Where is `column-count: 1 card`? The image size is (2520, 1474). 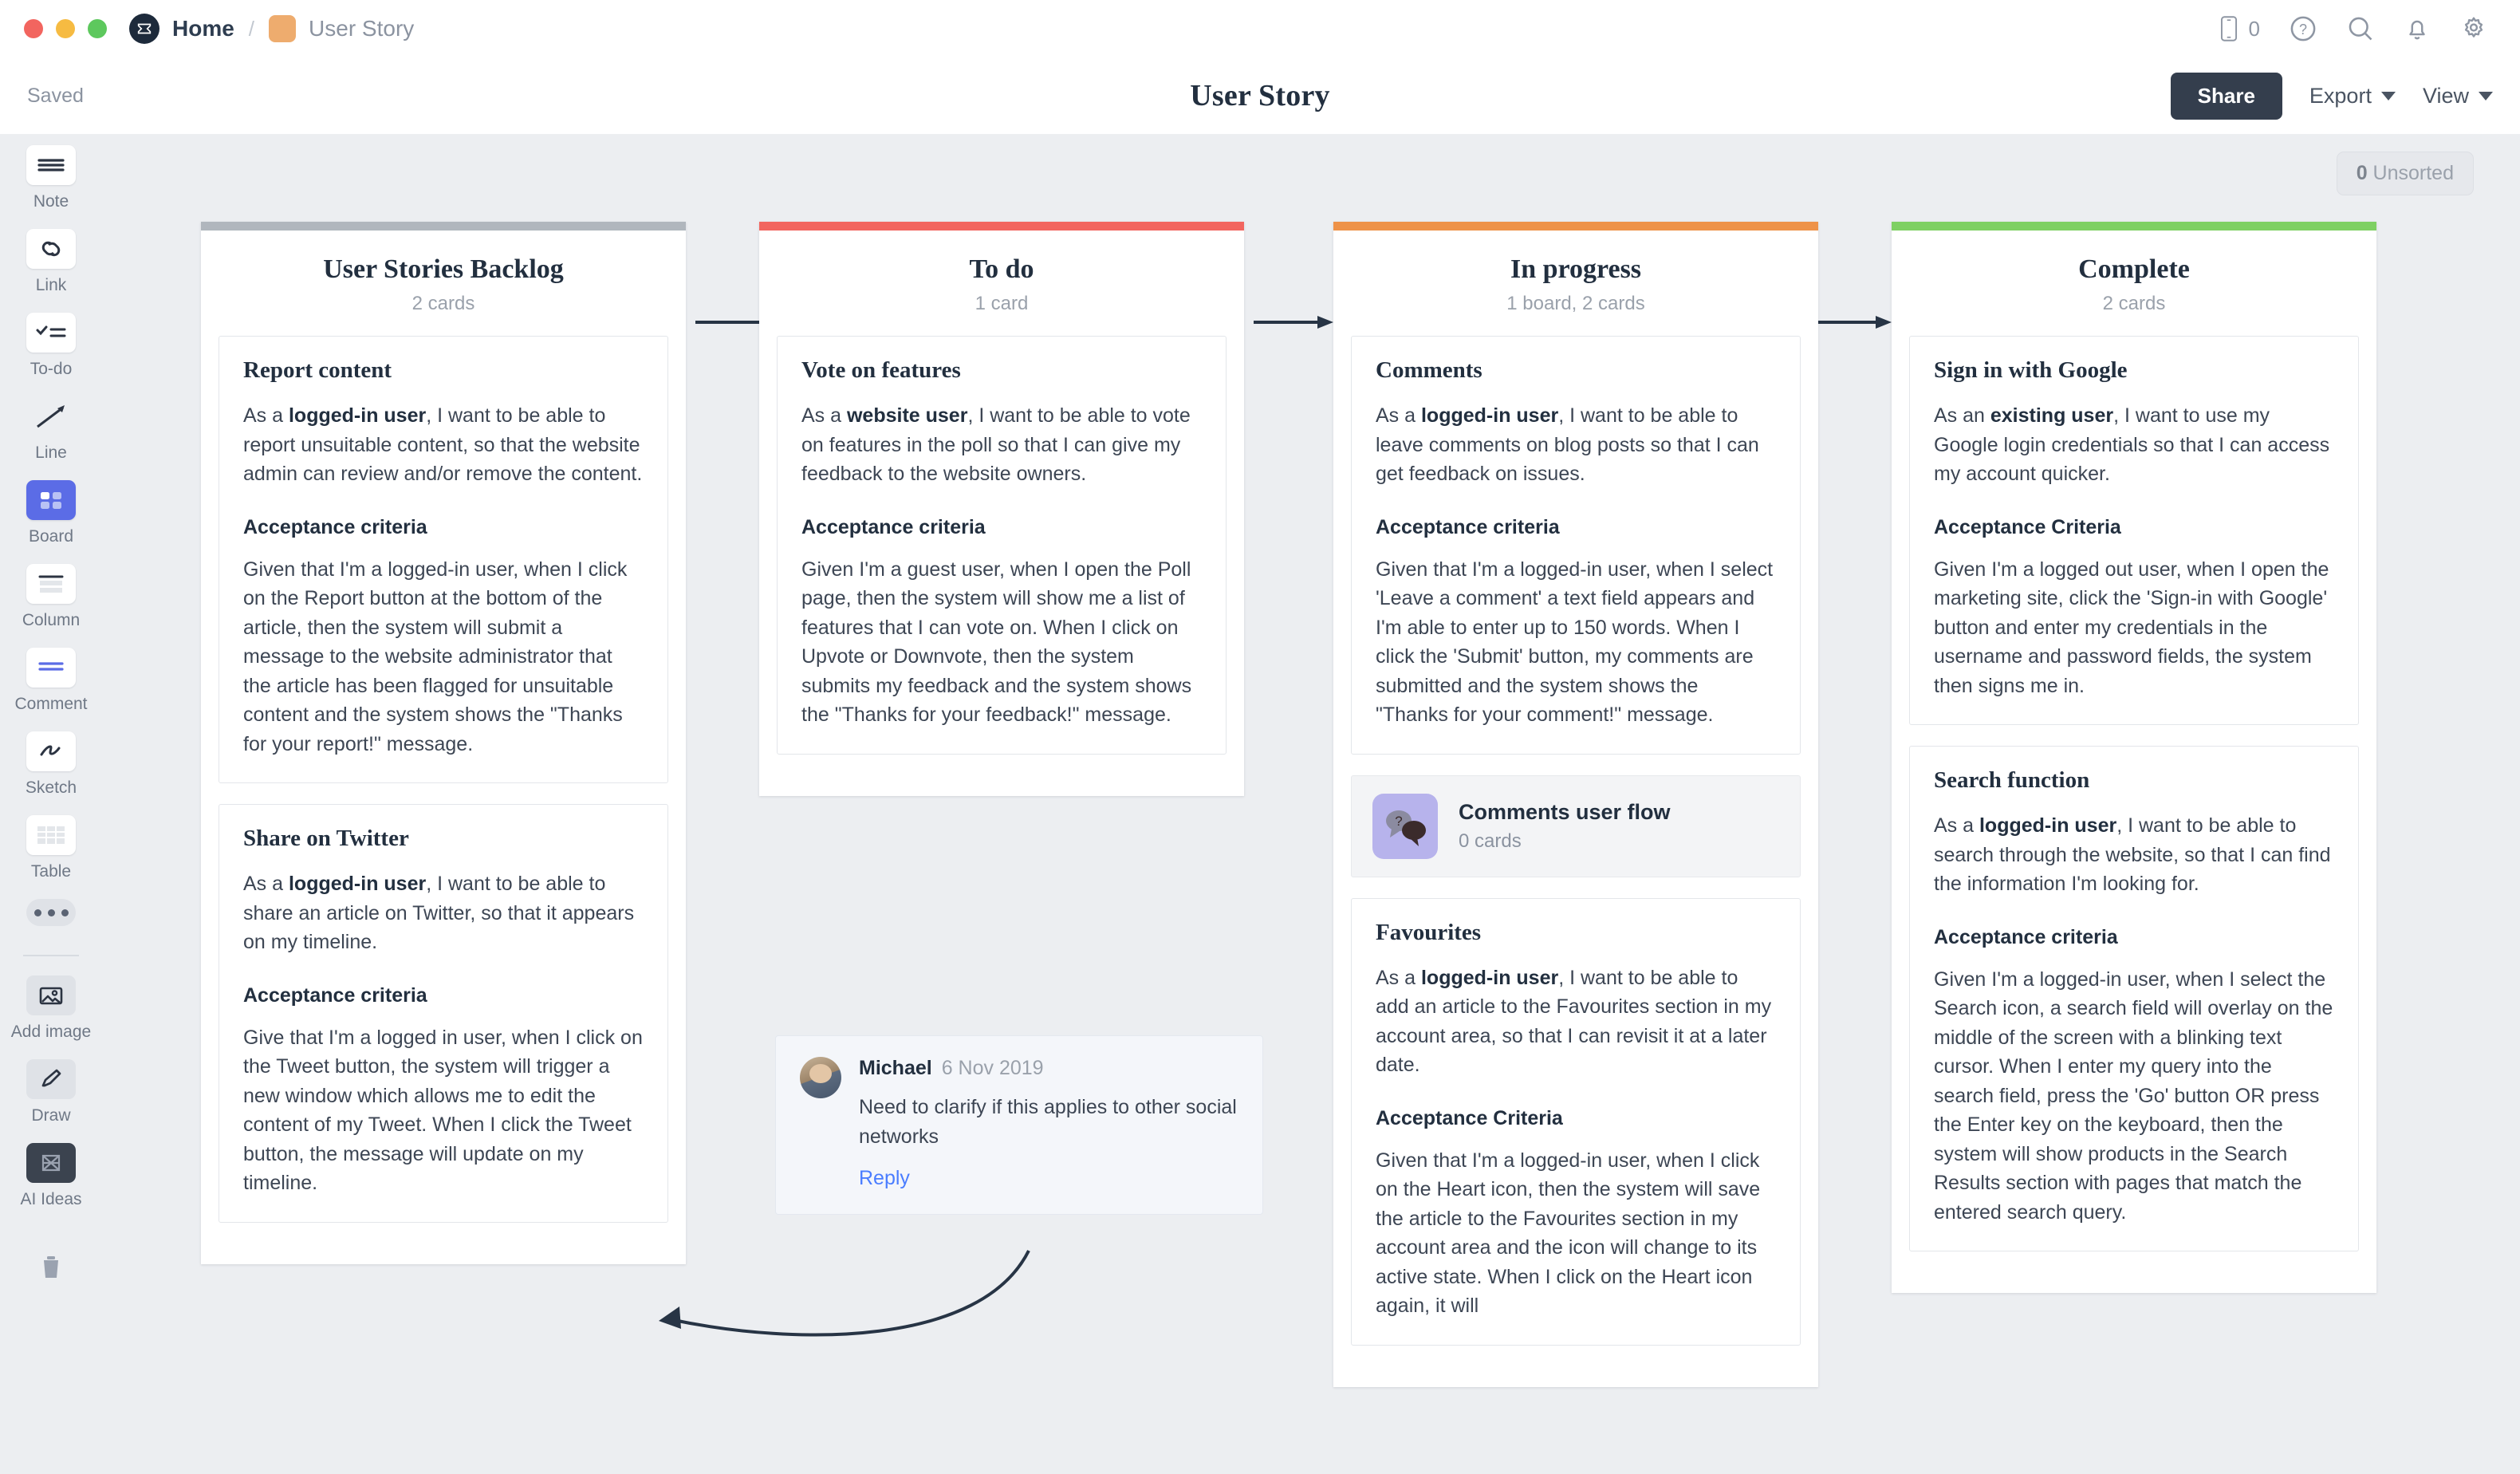
column-count: 1 card is located at coordinates (1002, 304).